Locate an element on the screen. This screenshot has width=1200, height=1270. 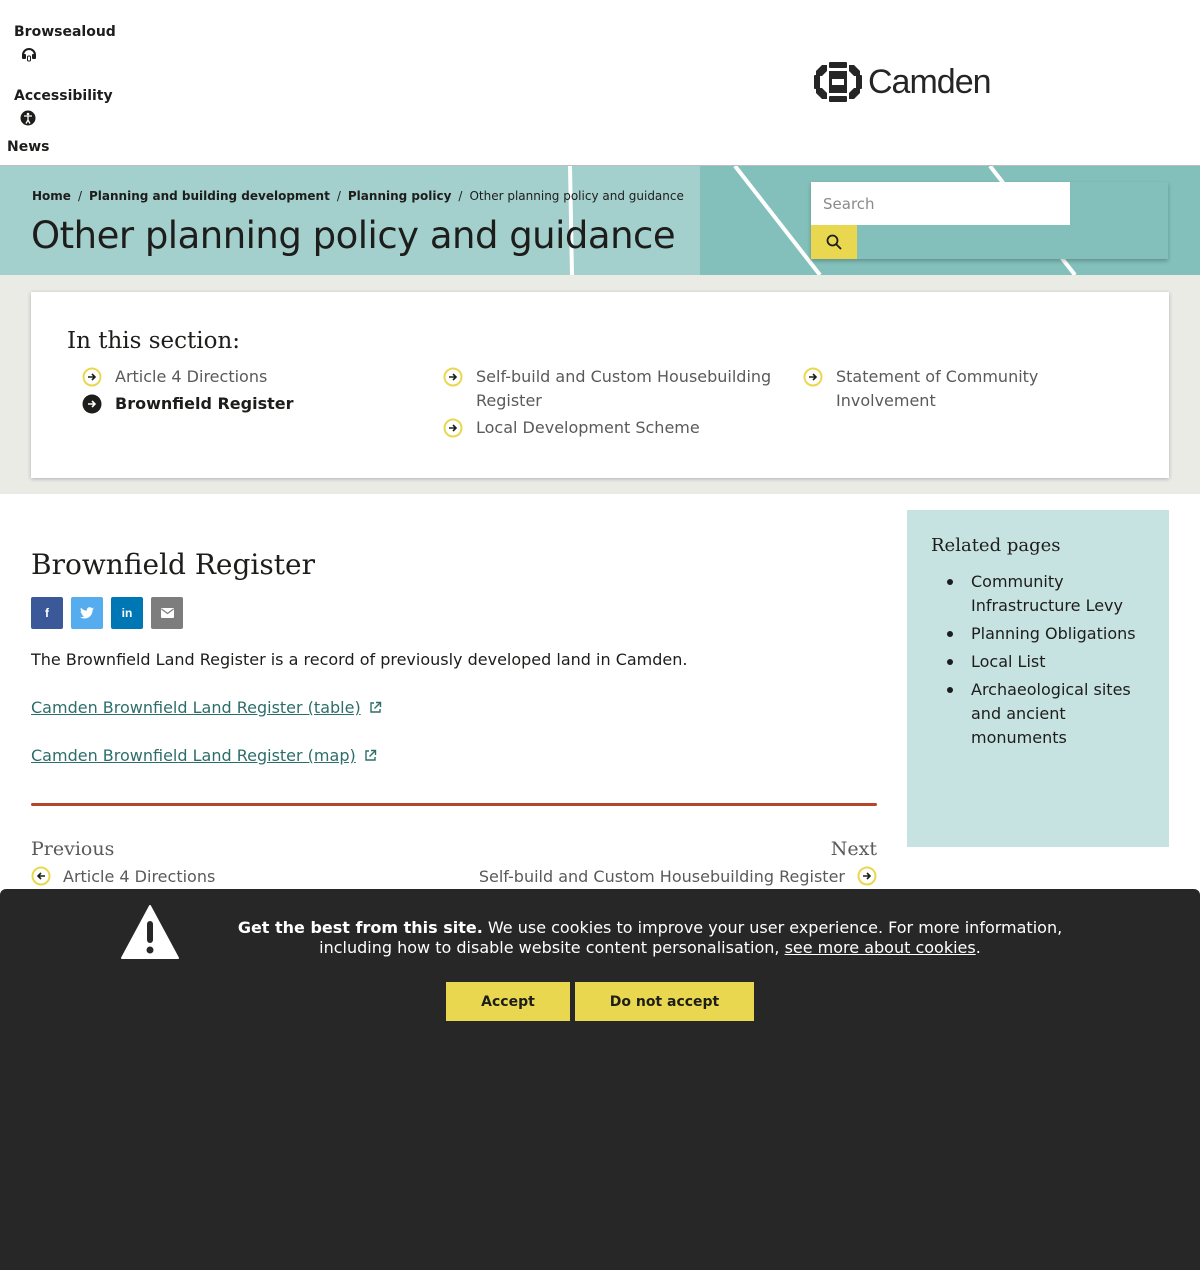
related-pages-title: Related pages is located at coordinates (996, 545).